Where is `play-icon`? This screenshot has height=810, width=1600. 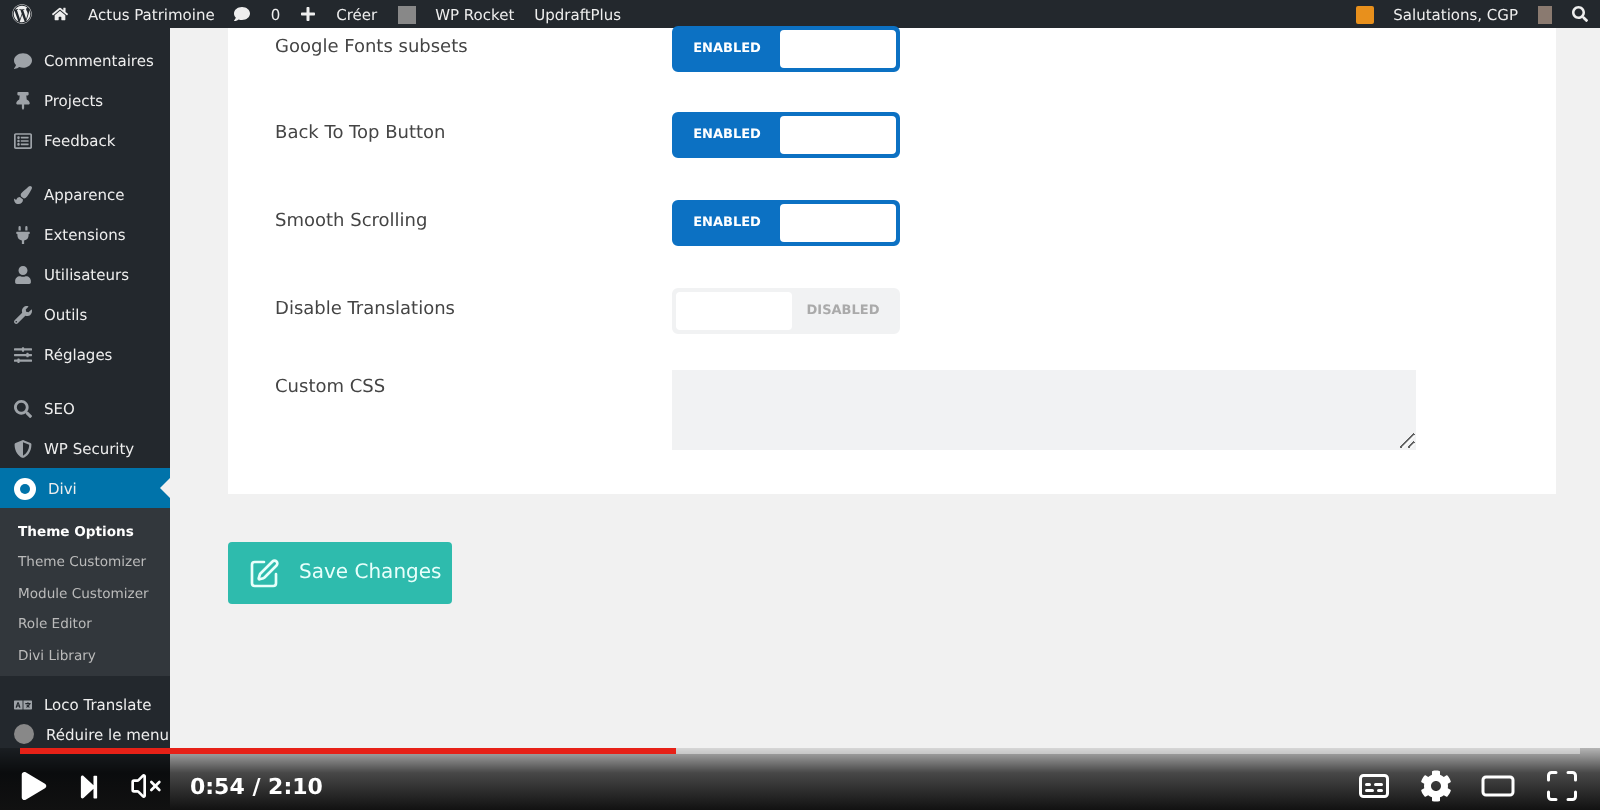 play-icon is located at coordinates (34, 786).